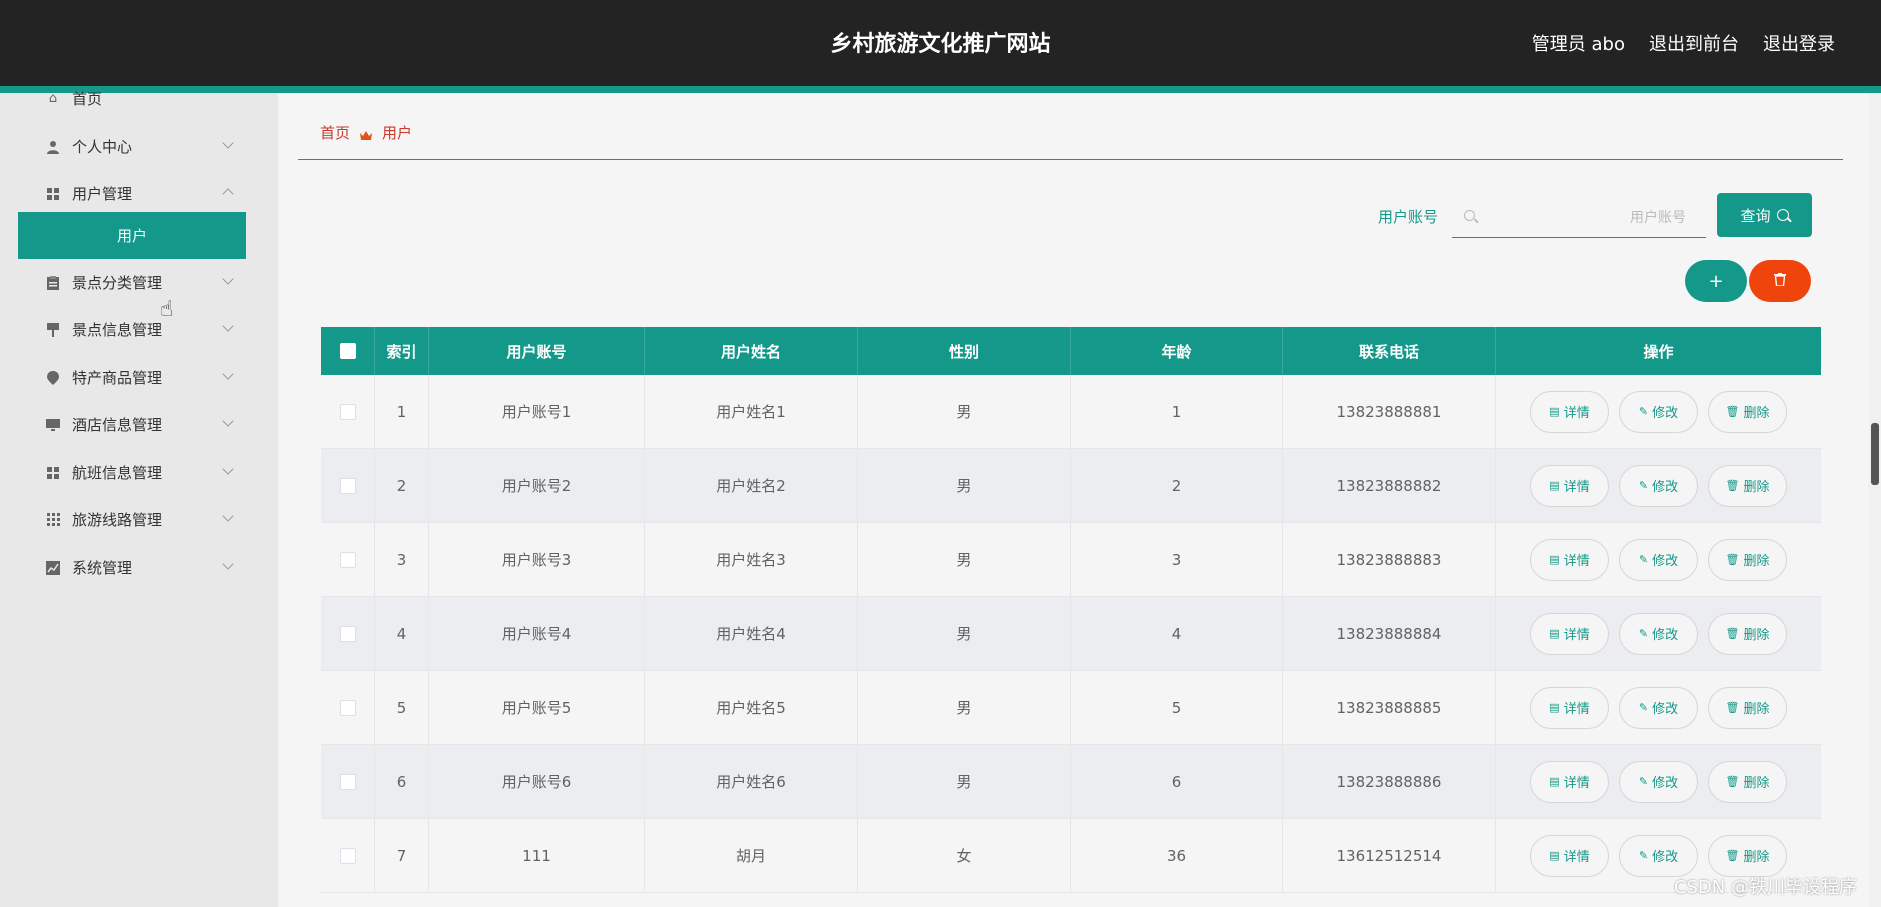 Image resolution: width=1881 pixels, height=907 pixels. Describe the element at coordinates (1780, 281) in the screenshot. I see `batch-delete-button` at that location.